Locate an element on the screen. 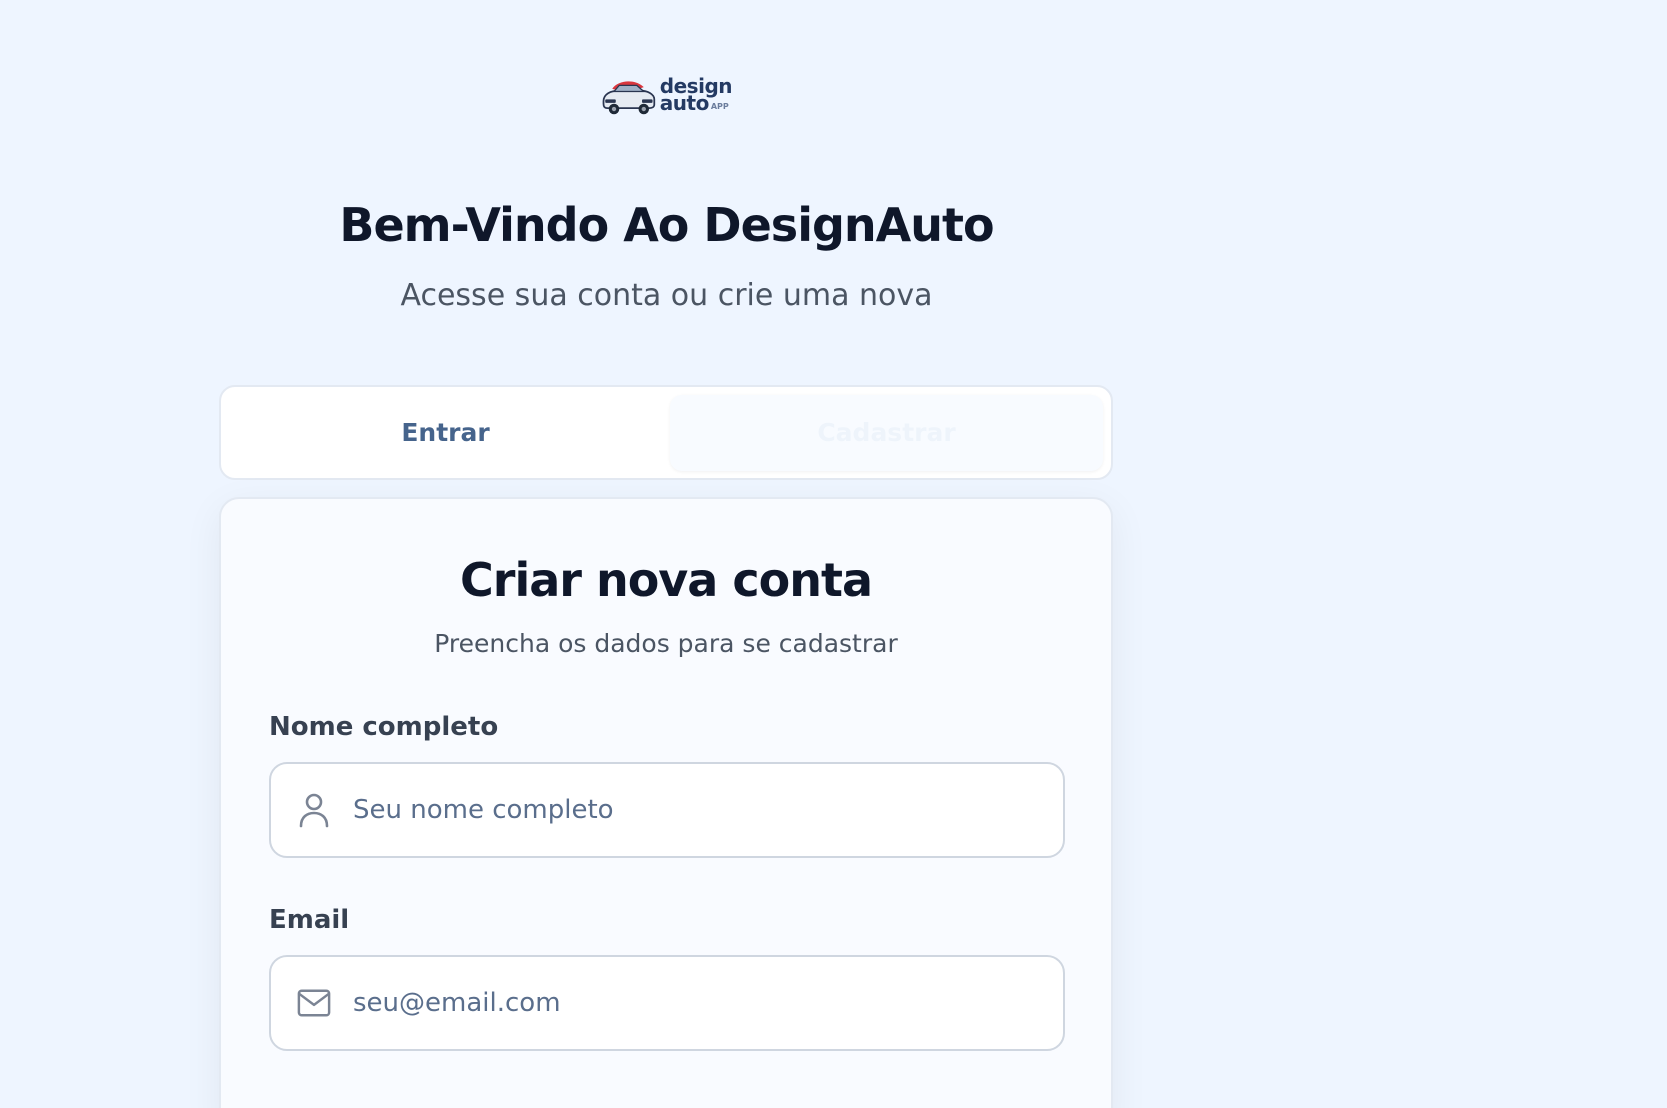 The image size is (1667, 1108). full-name-label: Nome completo is located at coordinates (384, 727).